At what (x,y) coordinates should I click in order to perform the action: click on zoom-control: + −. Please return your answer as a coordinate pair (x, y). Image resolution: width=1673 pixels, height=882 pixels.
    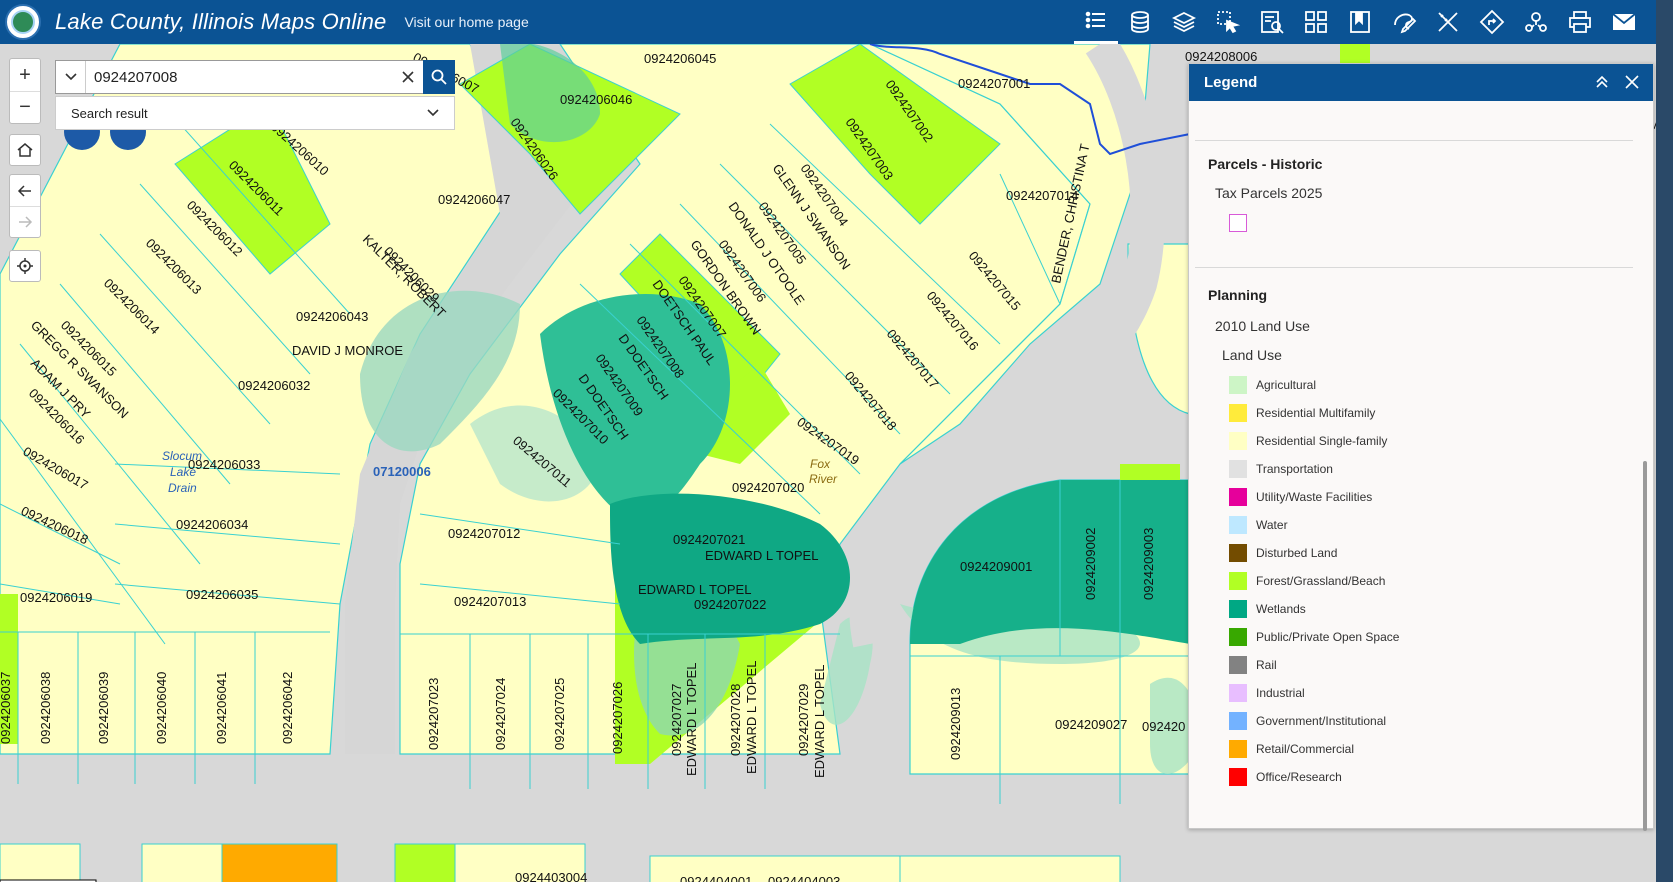
    Looking at the image, I should click on (25, 91).